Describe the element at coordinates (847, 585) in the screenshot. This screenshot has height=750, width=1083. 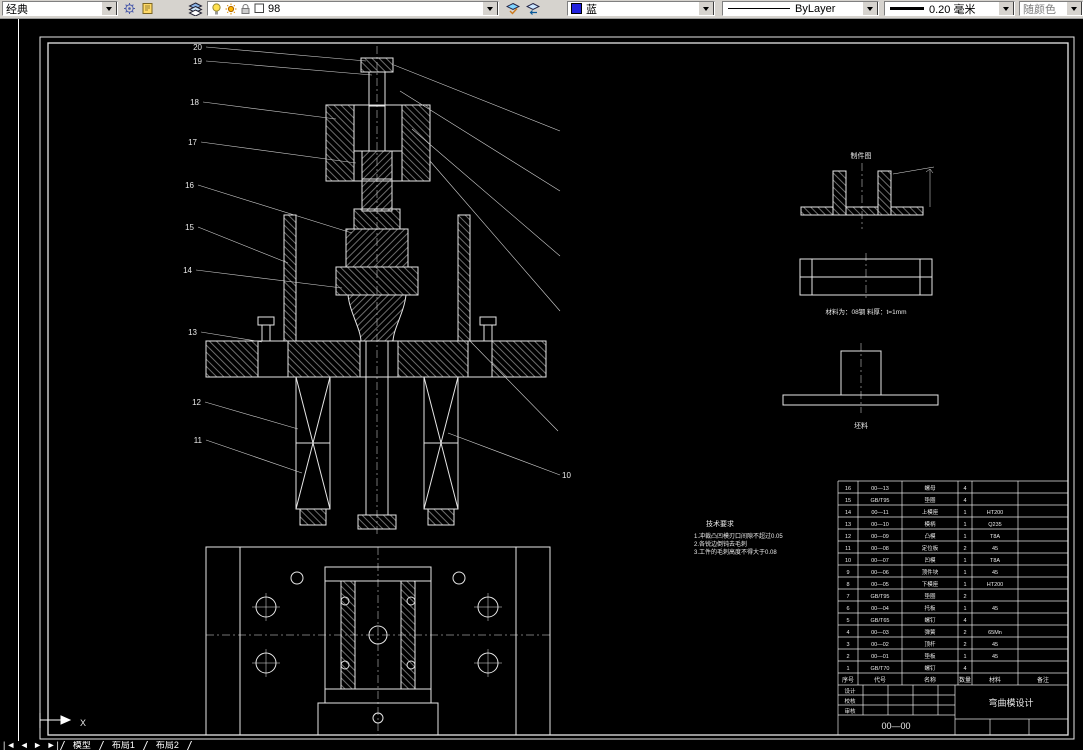
I see `bom-cell: 8` at that location.